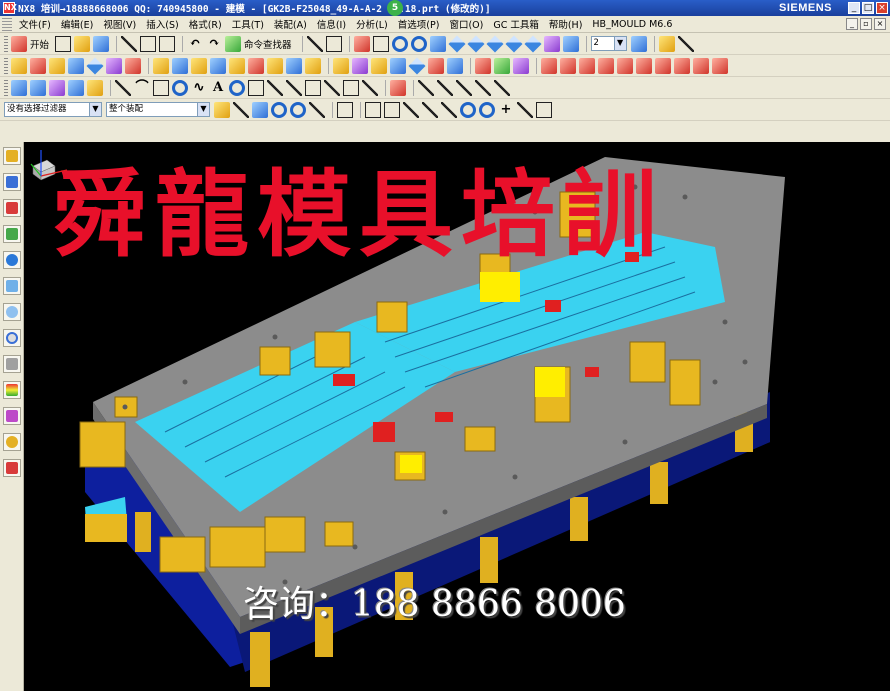 The height and width of the screenshot is (691, 890). What do you see at coordinates (533, 43) in the screenshot?
I see `view-left-icon` at bounding box center [533, 43].